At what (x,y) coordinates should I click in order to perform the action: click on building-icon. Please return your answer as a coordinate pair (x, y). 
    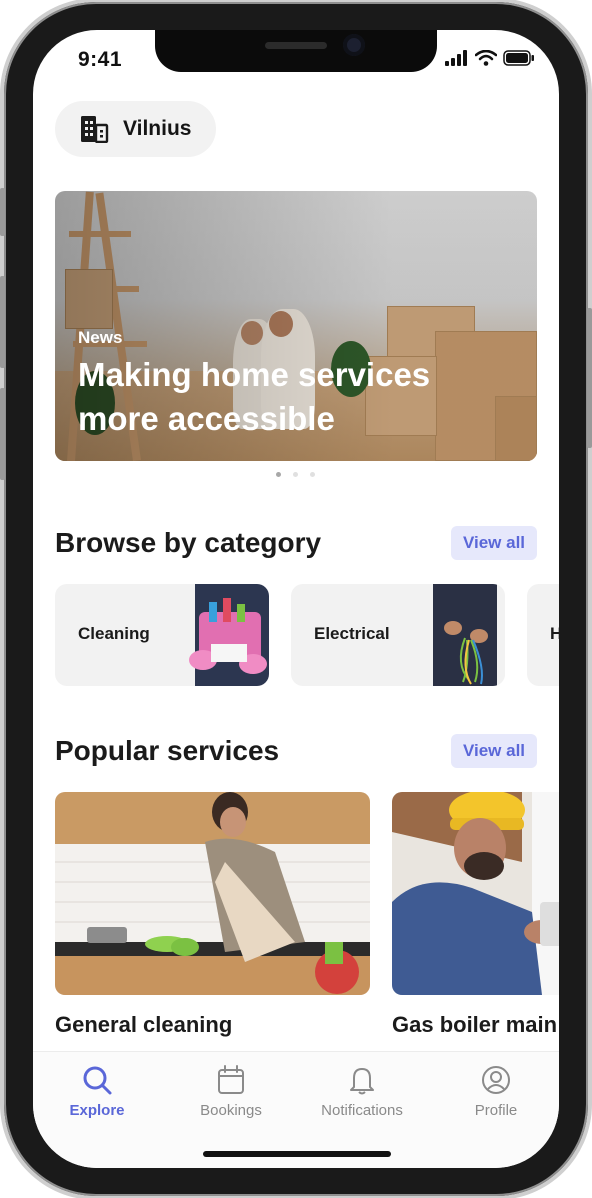
    Looking at the image, I should click on (95, 129).